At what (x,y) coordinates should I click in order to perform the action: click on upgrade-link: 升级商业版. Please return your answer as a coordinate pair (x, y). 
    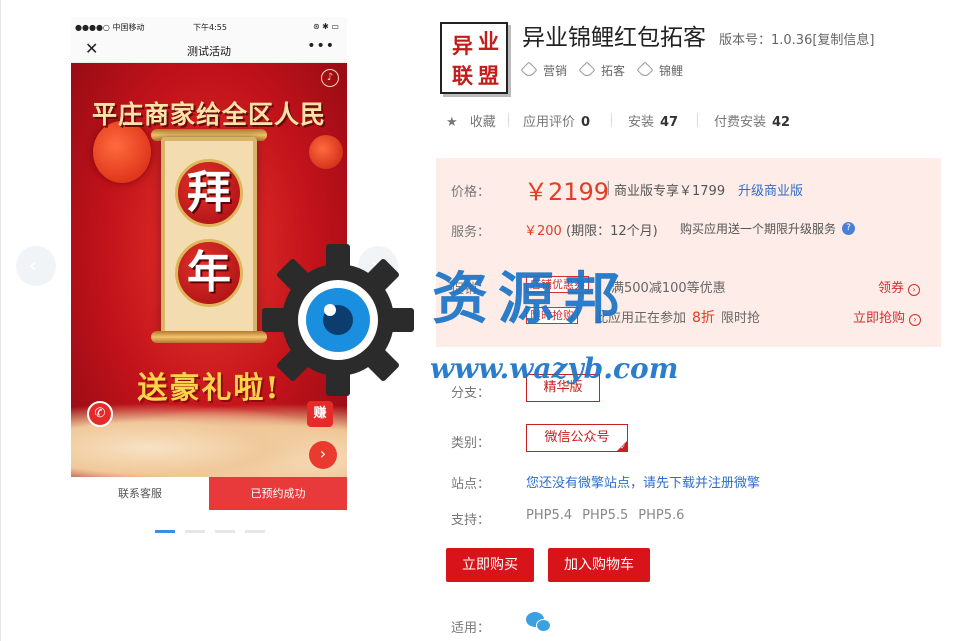
    Looking at the image, I should click on (770, 189).